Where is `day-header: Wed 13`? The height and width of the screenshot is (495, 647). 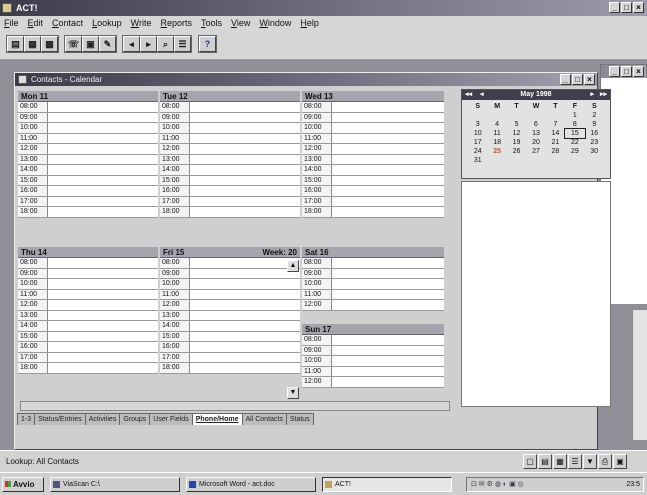
day-header: Wed 13 is located at coordinates (373, 96).